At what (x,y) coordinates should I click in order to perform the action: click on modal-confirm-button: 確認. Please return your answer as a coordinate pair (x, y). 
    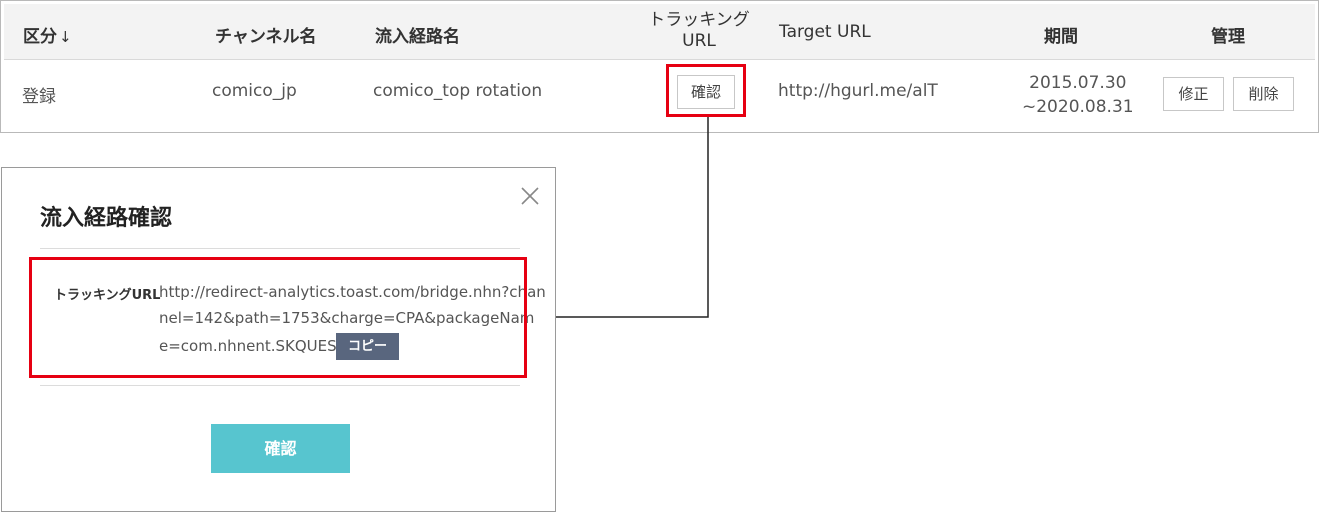
    Looking at the image, I should click on (280, 448).